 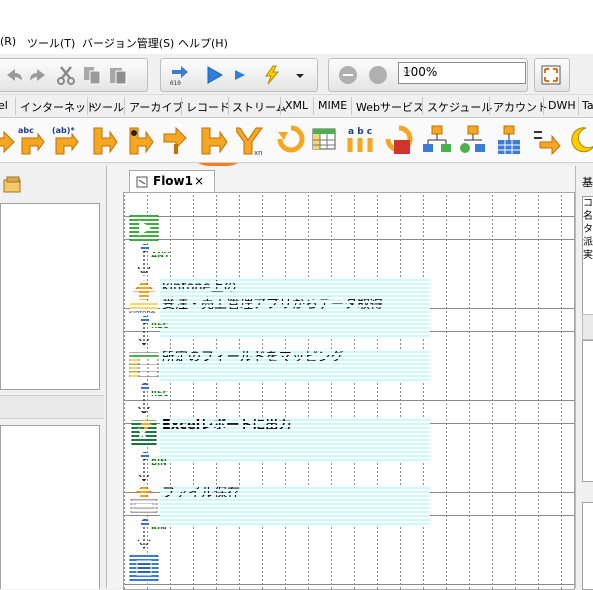 I want to click on exit-component-icon, so click(x=547, y=140).